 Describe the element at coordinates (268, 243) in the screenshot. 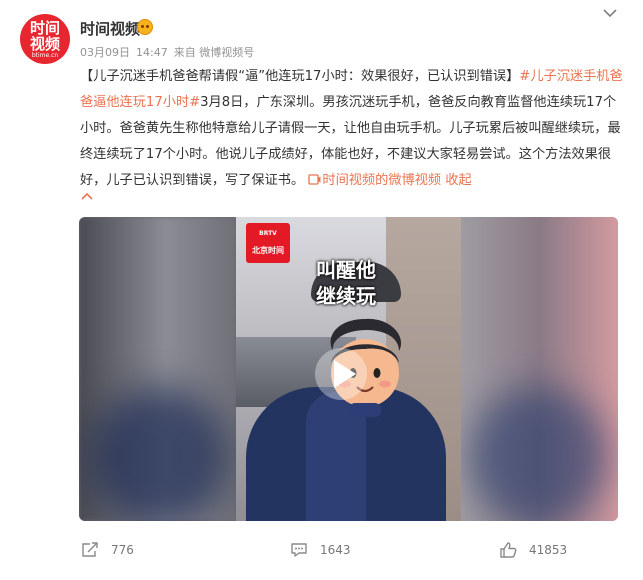

I see `brtv-logo: BRTV 北京时间` at that location.